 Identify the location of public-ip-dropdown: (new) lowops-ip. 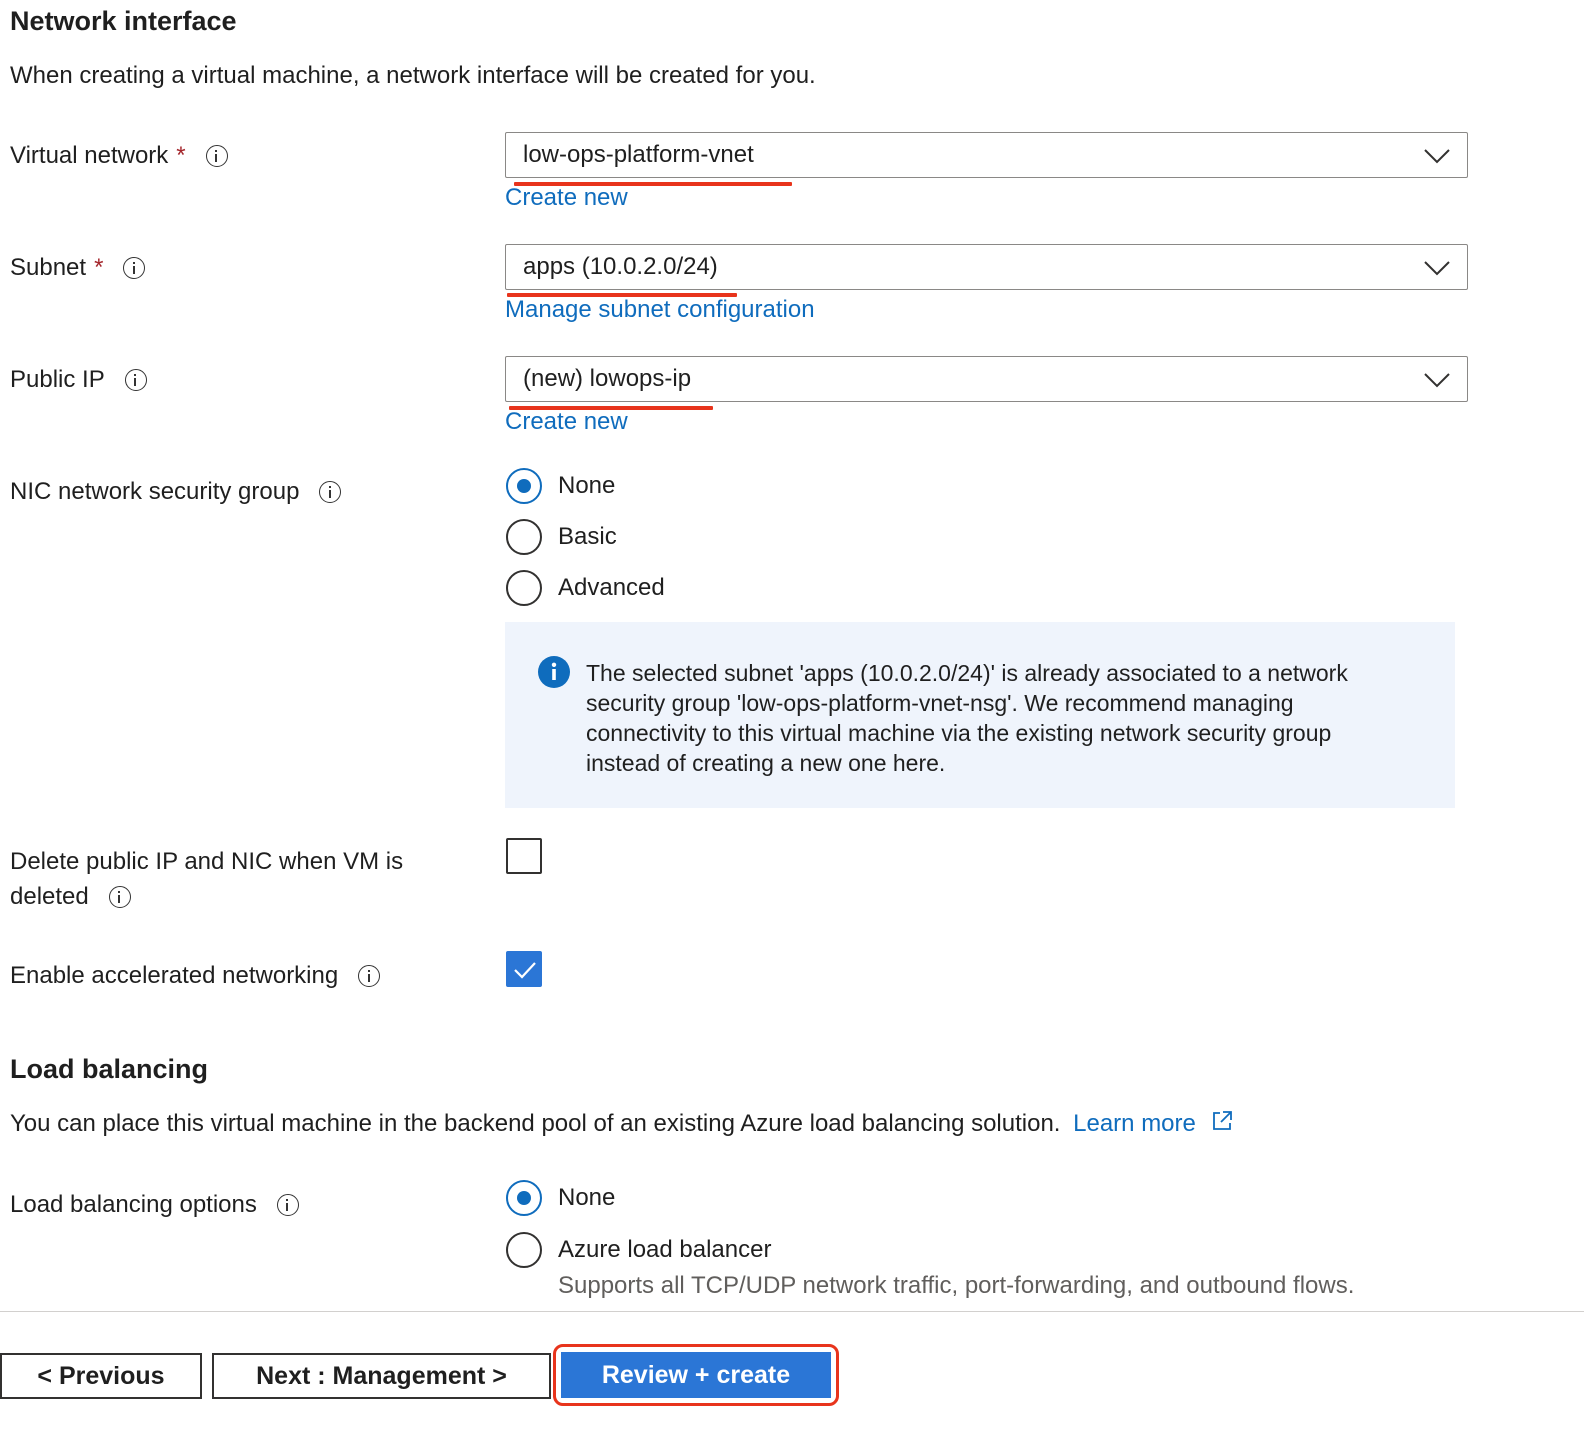
(986, 379).